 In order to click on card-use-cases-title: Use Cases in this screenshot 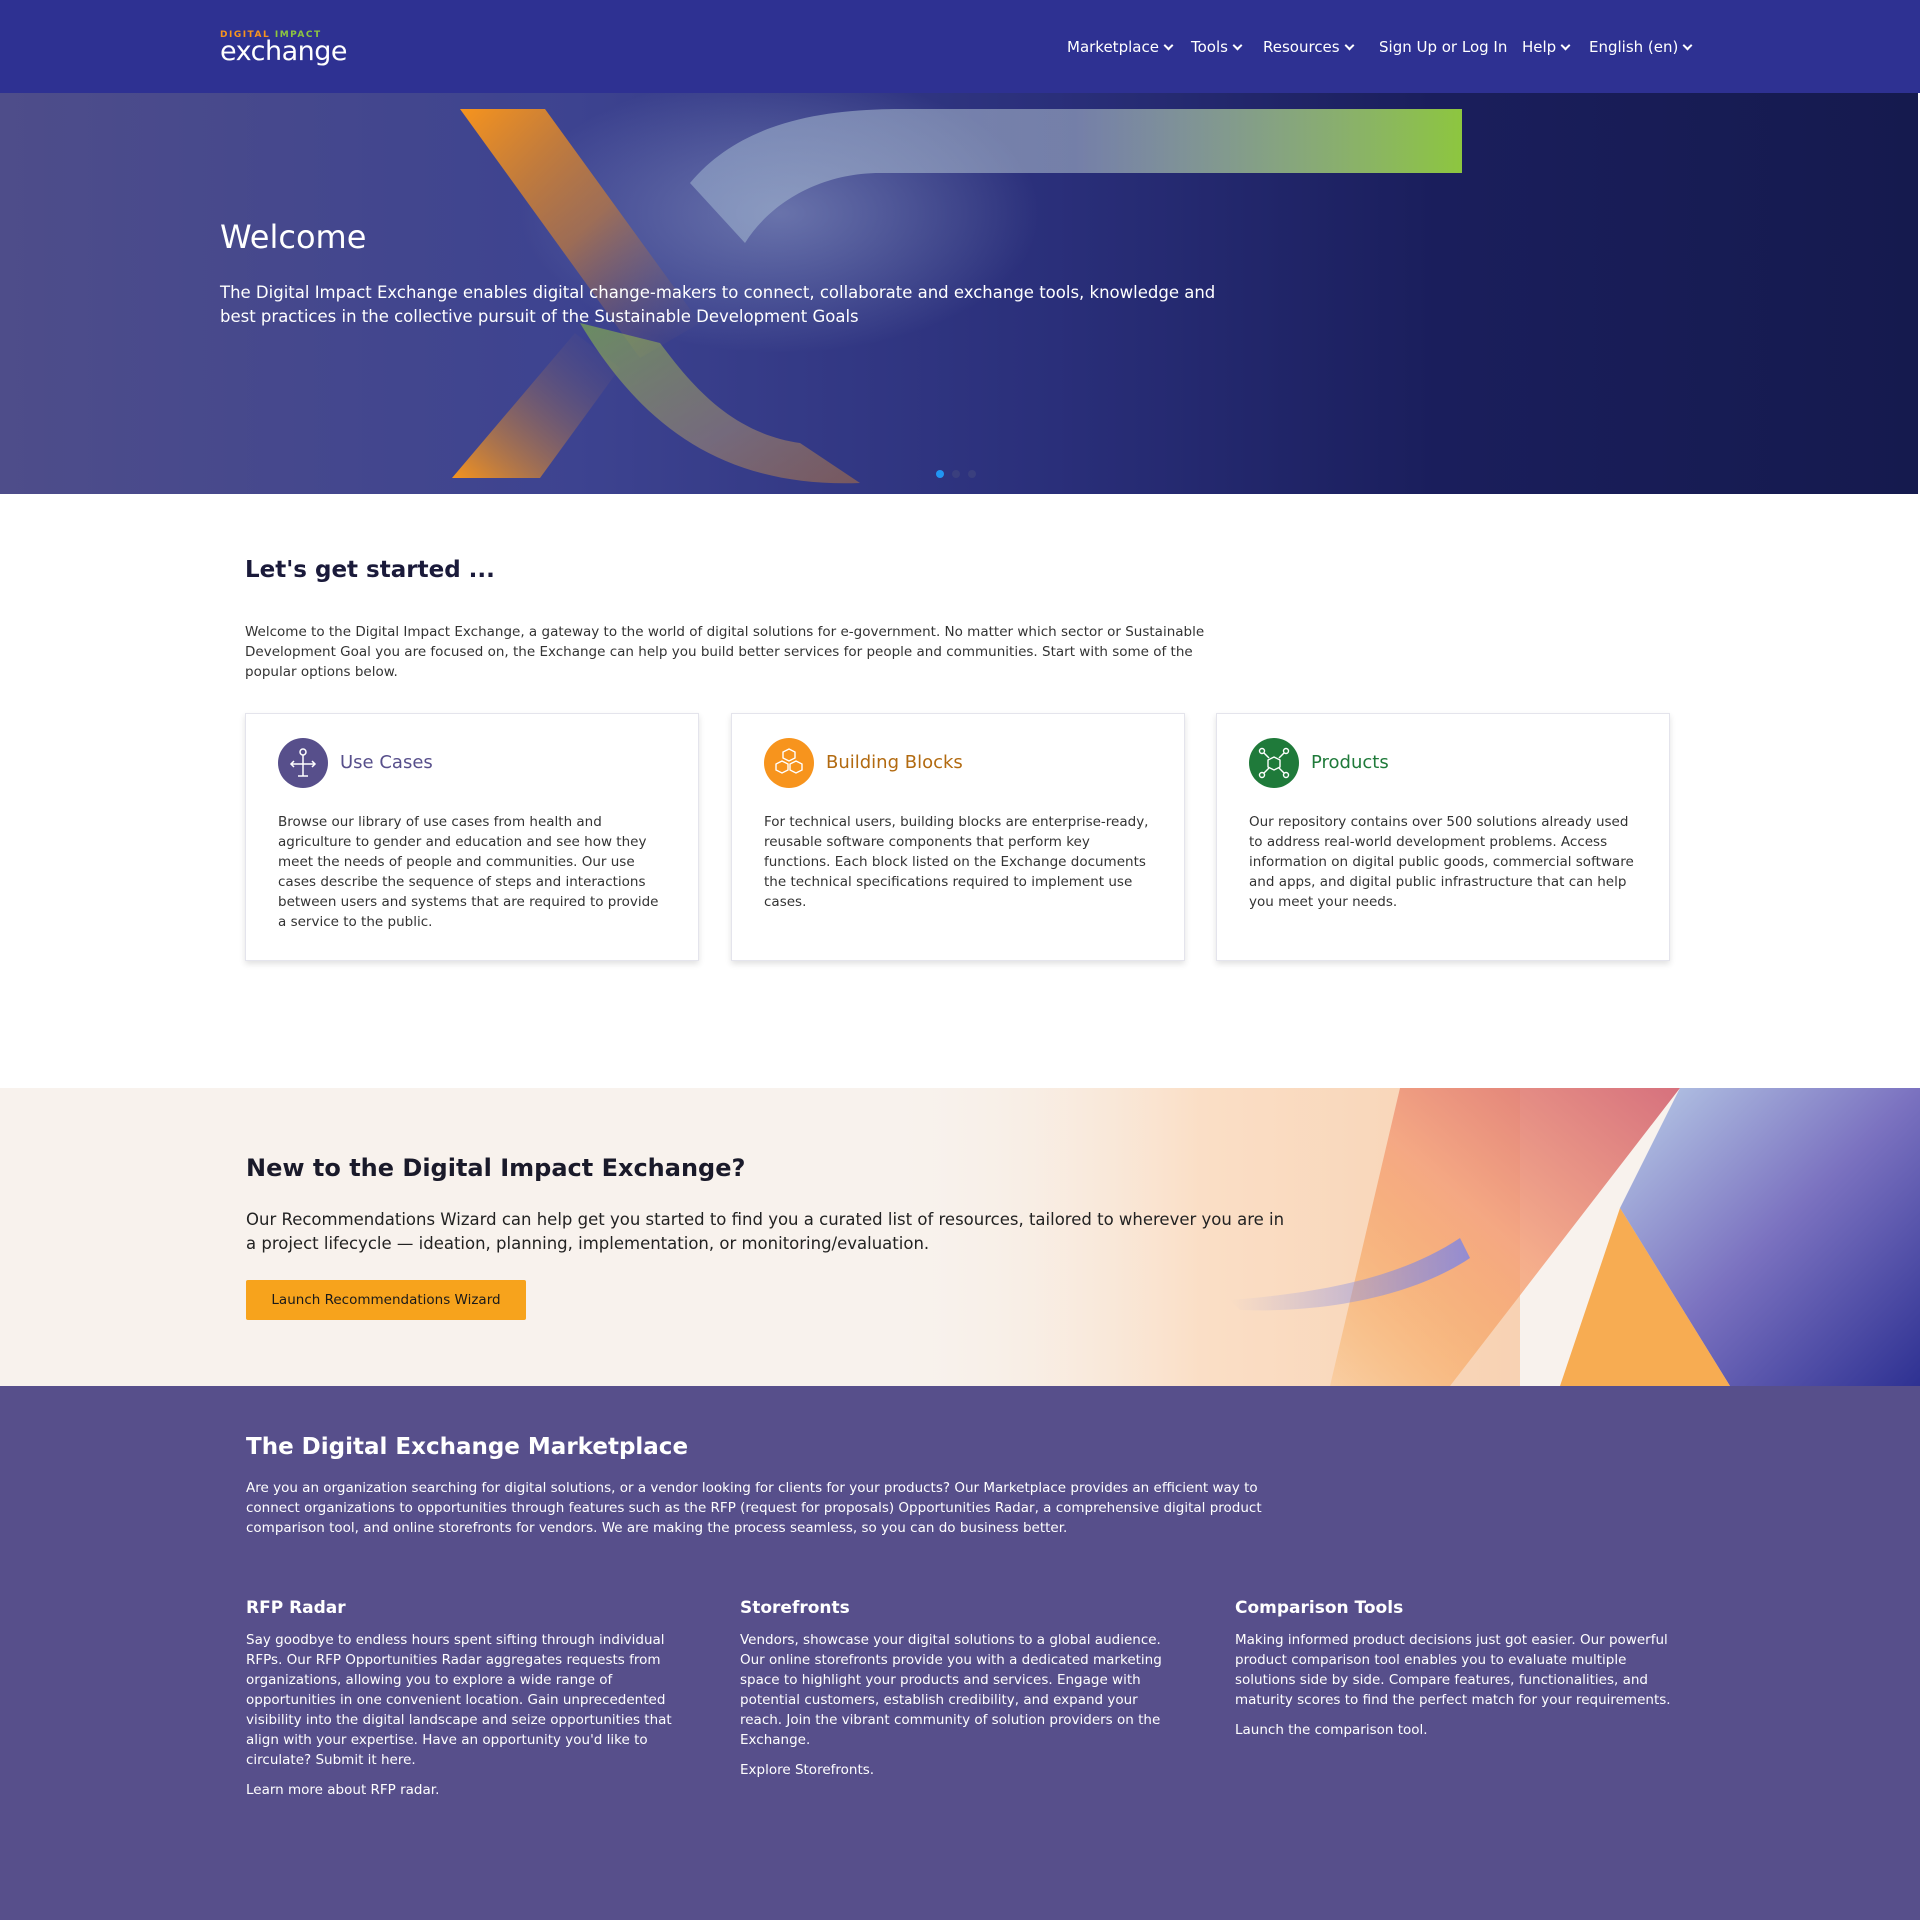, I will do `click(386, 762)`.